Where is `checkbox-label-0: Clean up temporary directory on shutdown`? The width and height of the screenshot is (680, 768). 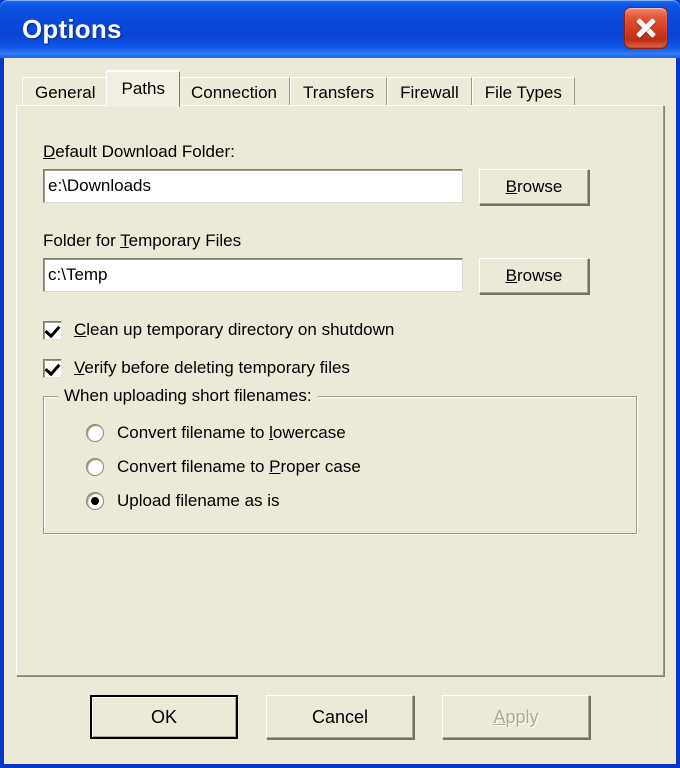 checkbox-label-0: Clean up temporary directory on shutdown is located at coordinates (234, 330).